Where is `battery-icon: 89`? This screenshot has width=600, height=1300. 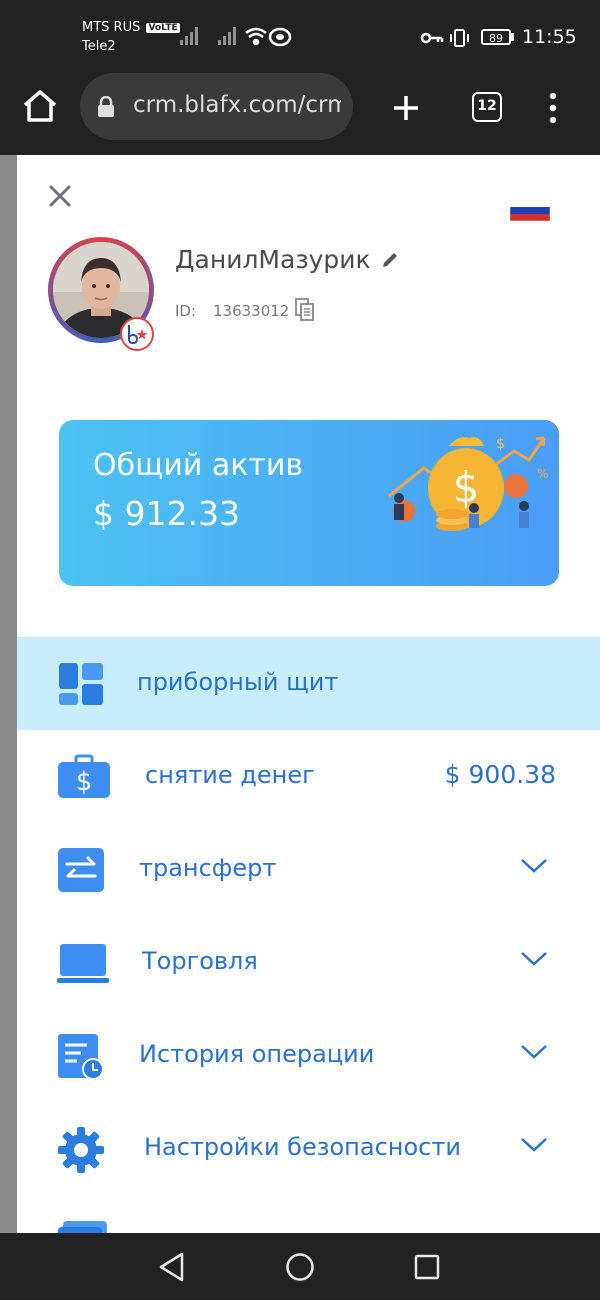 battery-icon: 89 is located at coordinates (496, 37).